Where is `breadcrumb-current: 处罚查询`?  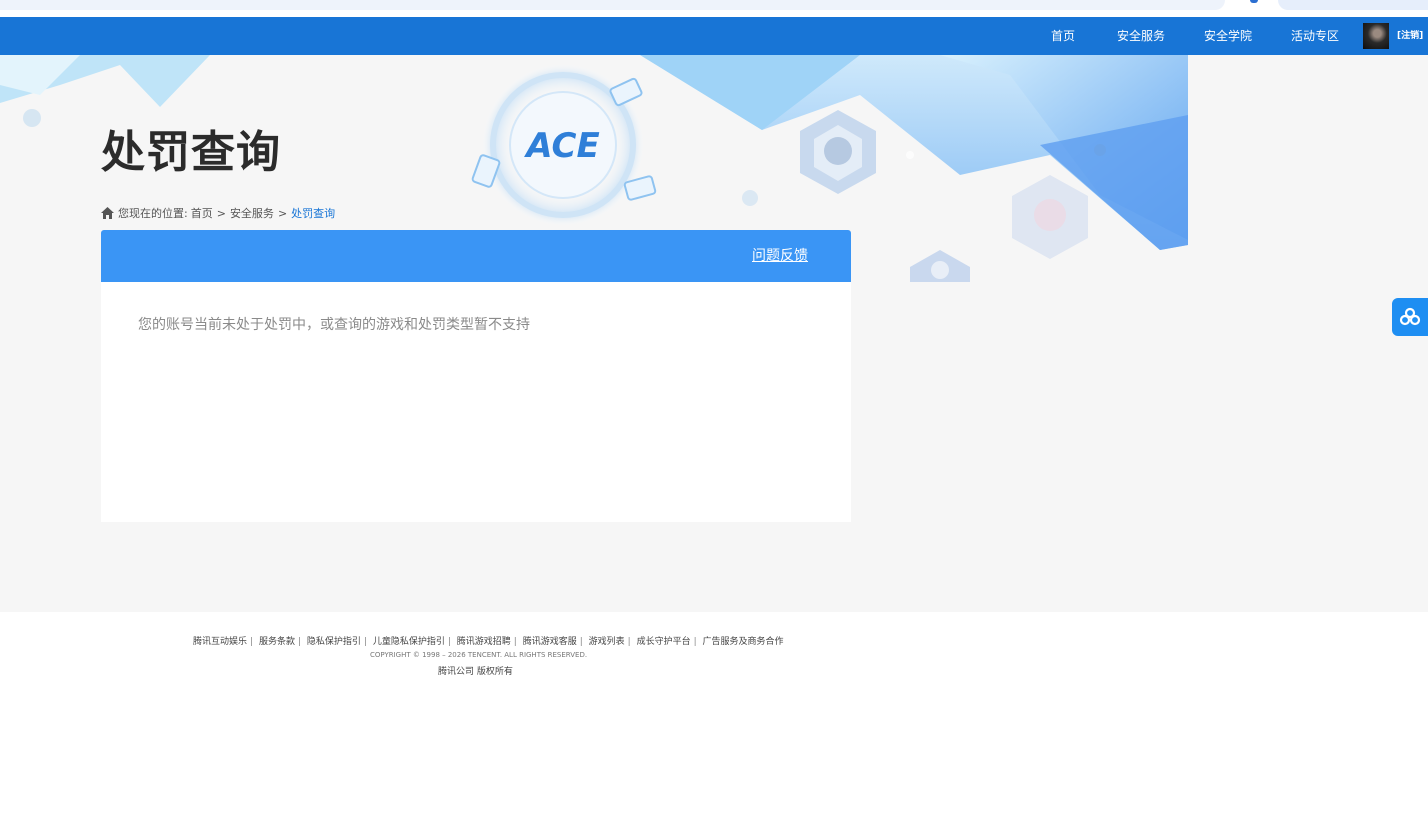
breadcrumb-current: 处罚查询 is located at coordinates (313, 213).